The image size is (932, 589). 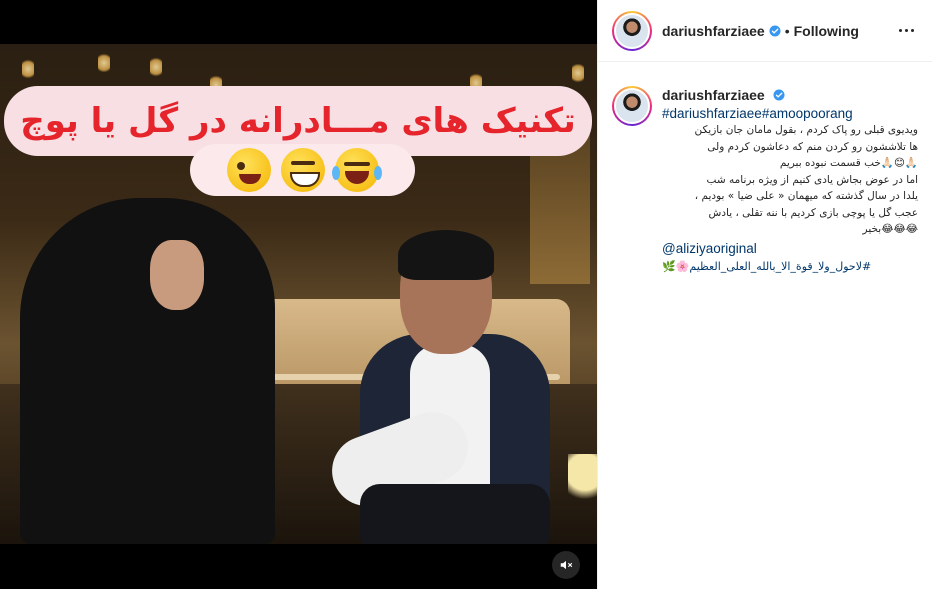 What do you see at coordinates (560, 209) in the screenshot?
I see `background-panel` at bounding box center [560, 209].